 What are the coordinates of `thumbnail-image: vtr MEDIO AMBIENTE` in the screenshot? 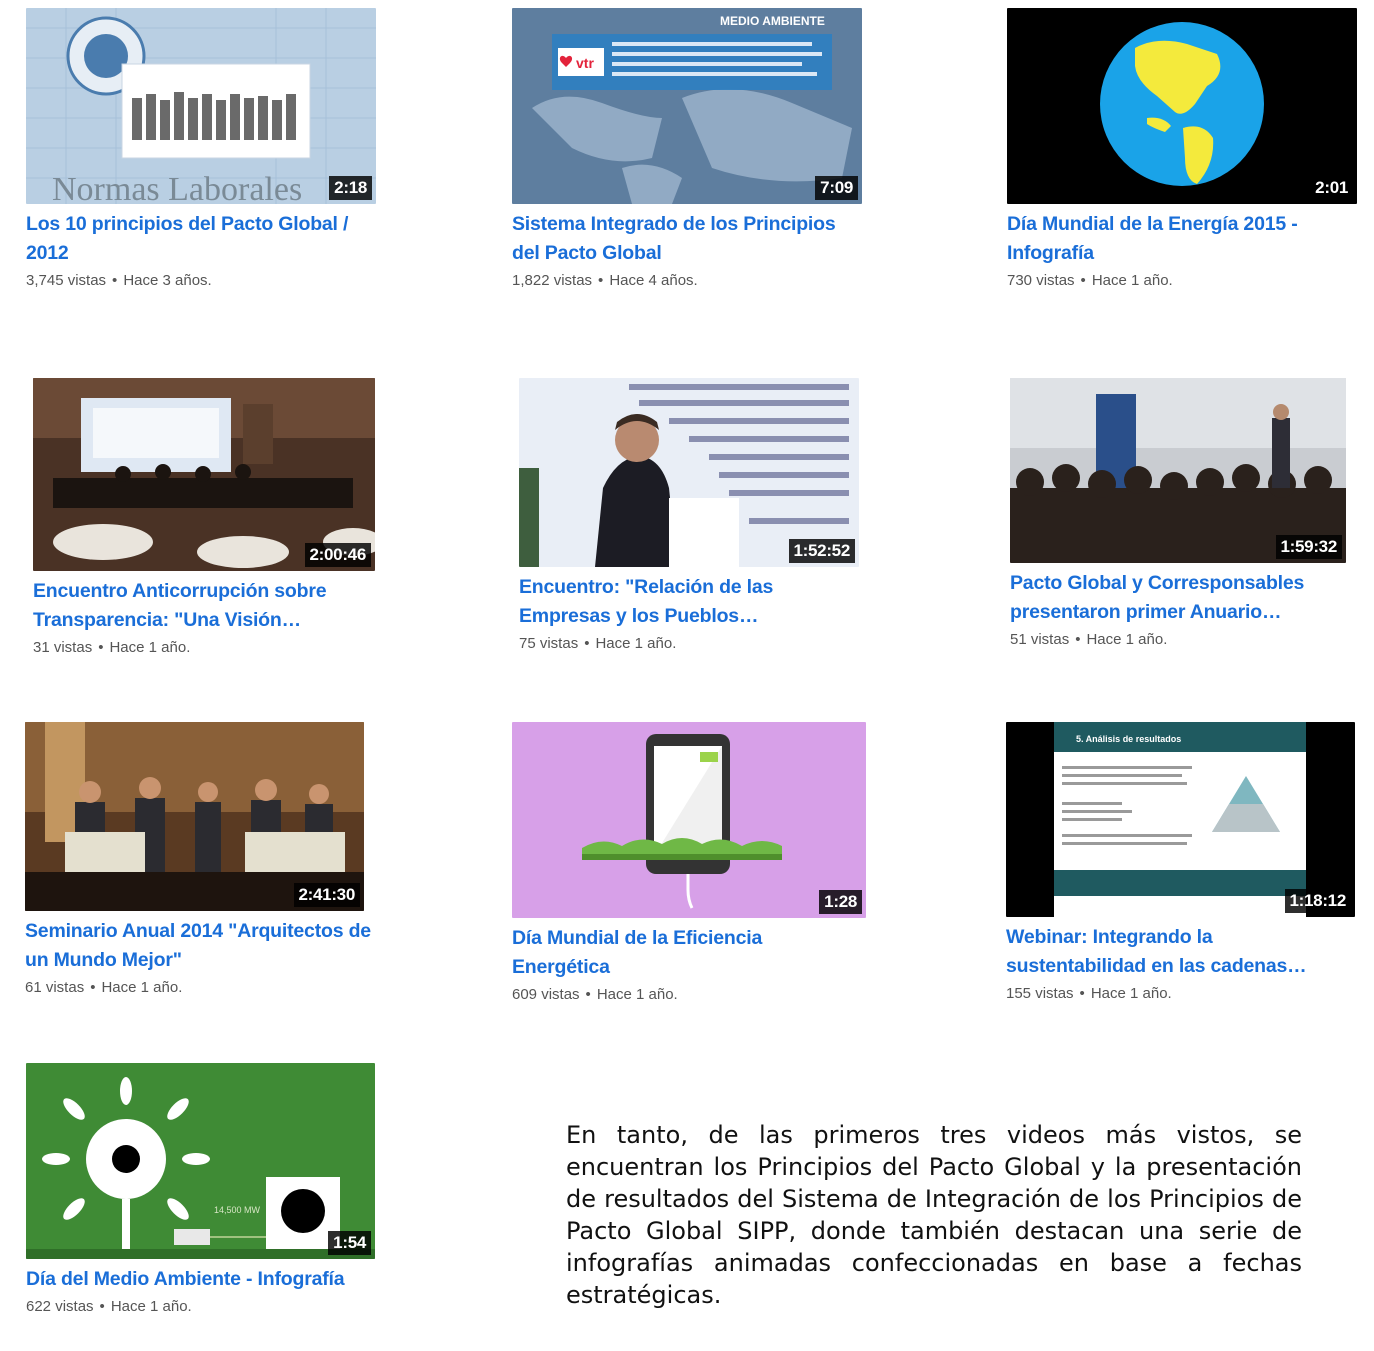 It's located at (687, 106).